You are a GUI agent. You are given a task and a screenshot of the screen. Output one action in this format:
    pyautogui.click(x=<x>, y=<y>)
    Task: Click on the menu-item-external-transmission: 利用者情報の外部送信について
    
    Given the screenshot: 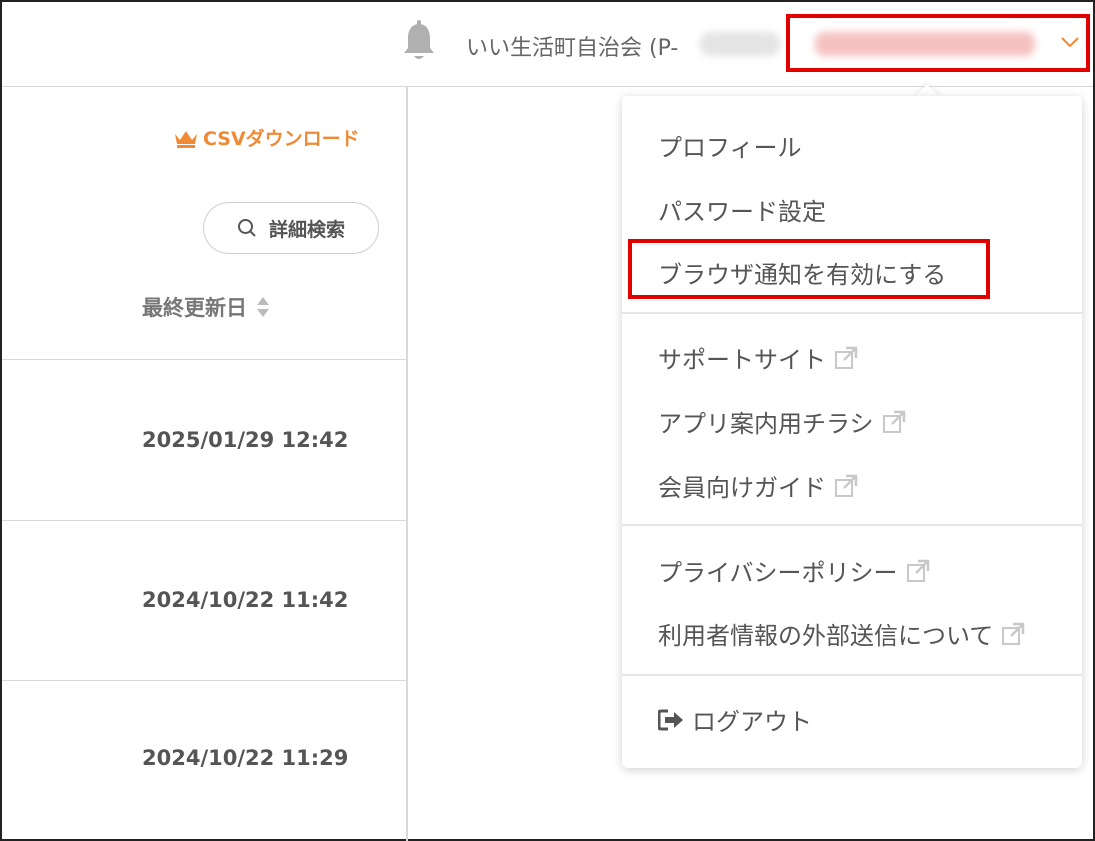 What is the action you would take?
    pyautogui.click(x=841, y=633)
    